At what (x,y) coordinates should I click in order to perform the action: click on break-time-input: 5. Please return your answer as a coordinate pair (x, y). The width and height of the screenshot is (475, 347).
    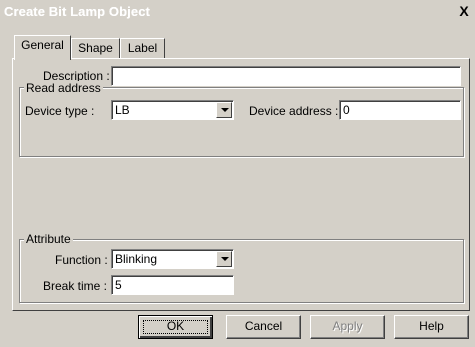
    Looking at the image, I should click on (172, 285).